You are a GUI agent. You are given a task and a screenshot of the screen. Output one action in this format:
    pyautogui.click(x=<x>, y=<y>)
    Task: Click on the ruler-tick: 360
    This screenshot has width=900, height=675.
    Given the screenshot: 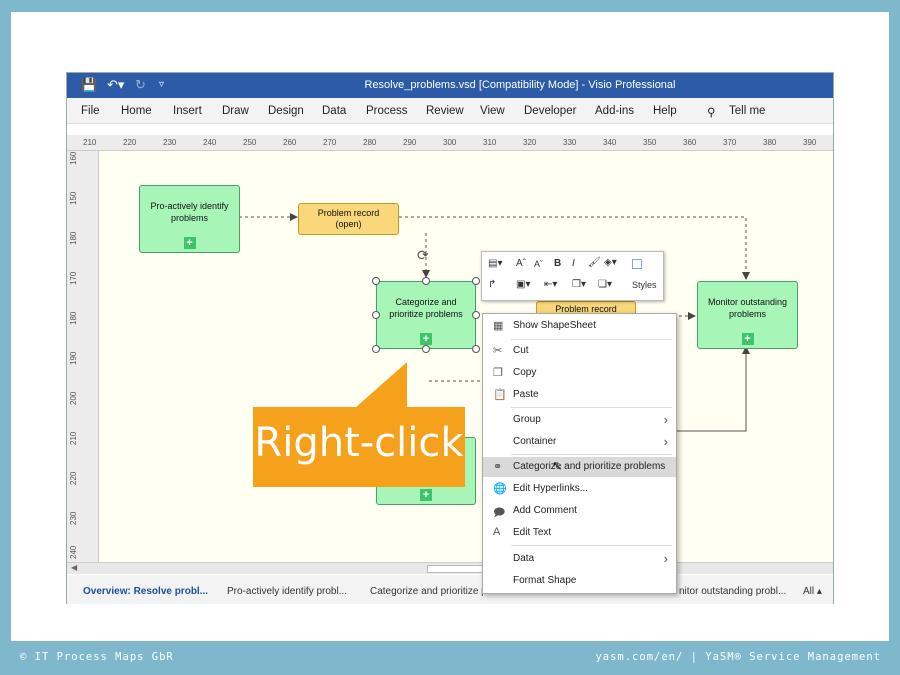 What is the action you would take?
    pyautogui.click(x=690, y=142)
    